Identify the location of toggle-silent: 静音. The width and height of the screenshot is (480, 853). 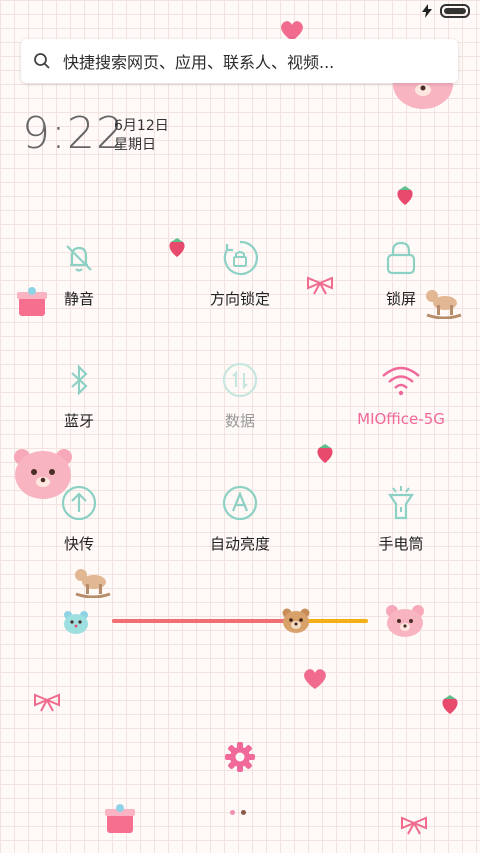
(79, 272).